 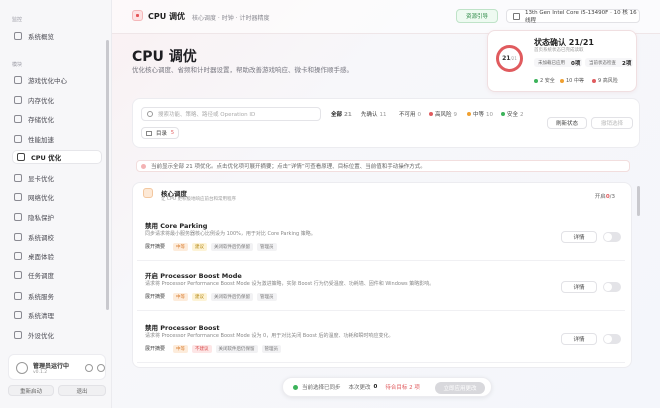 What do you see at coordinates (58, 119) in the screenshot?
I see `sidebar-item-storage: 存储优化` at bounding box center [58, 119].